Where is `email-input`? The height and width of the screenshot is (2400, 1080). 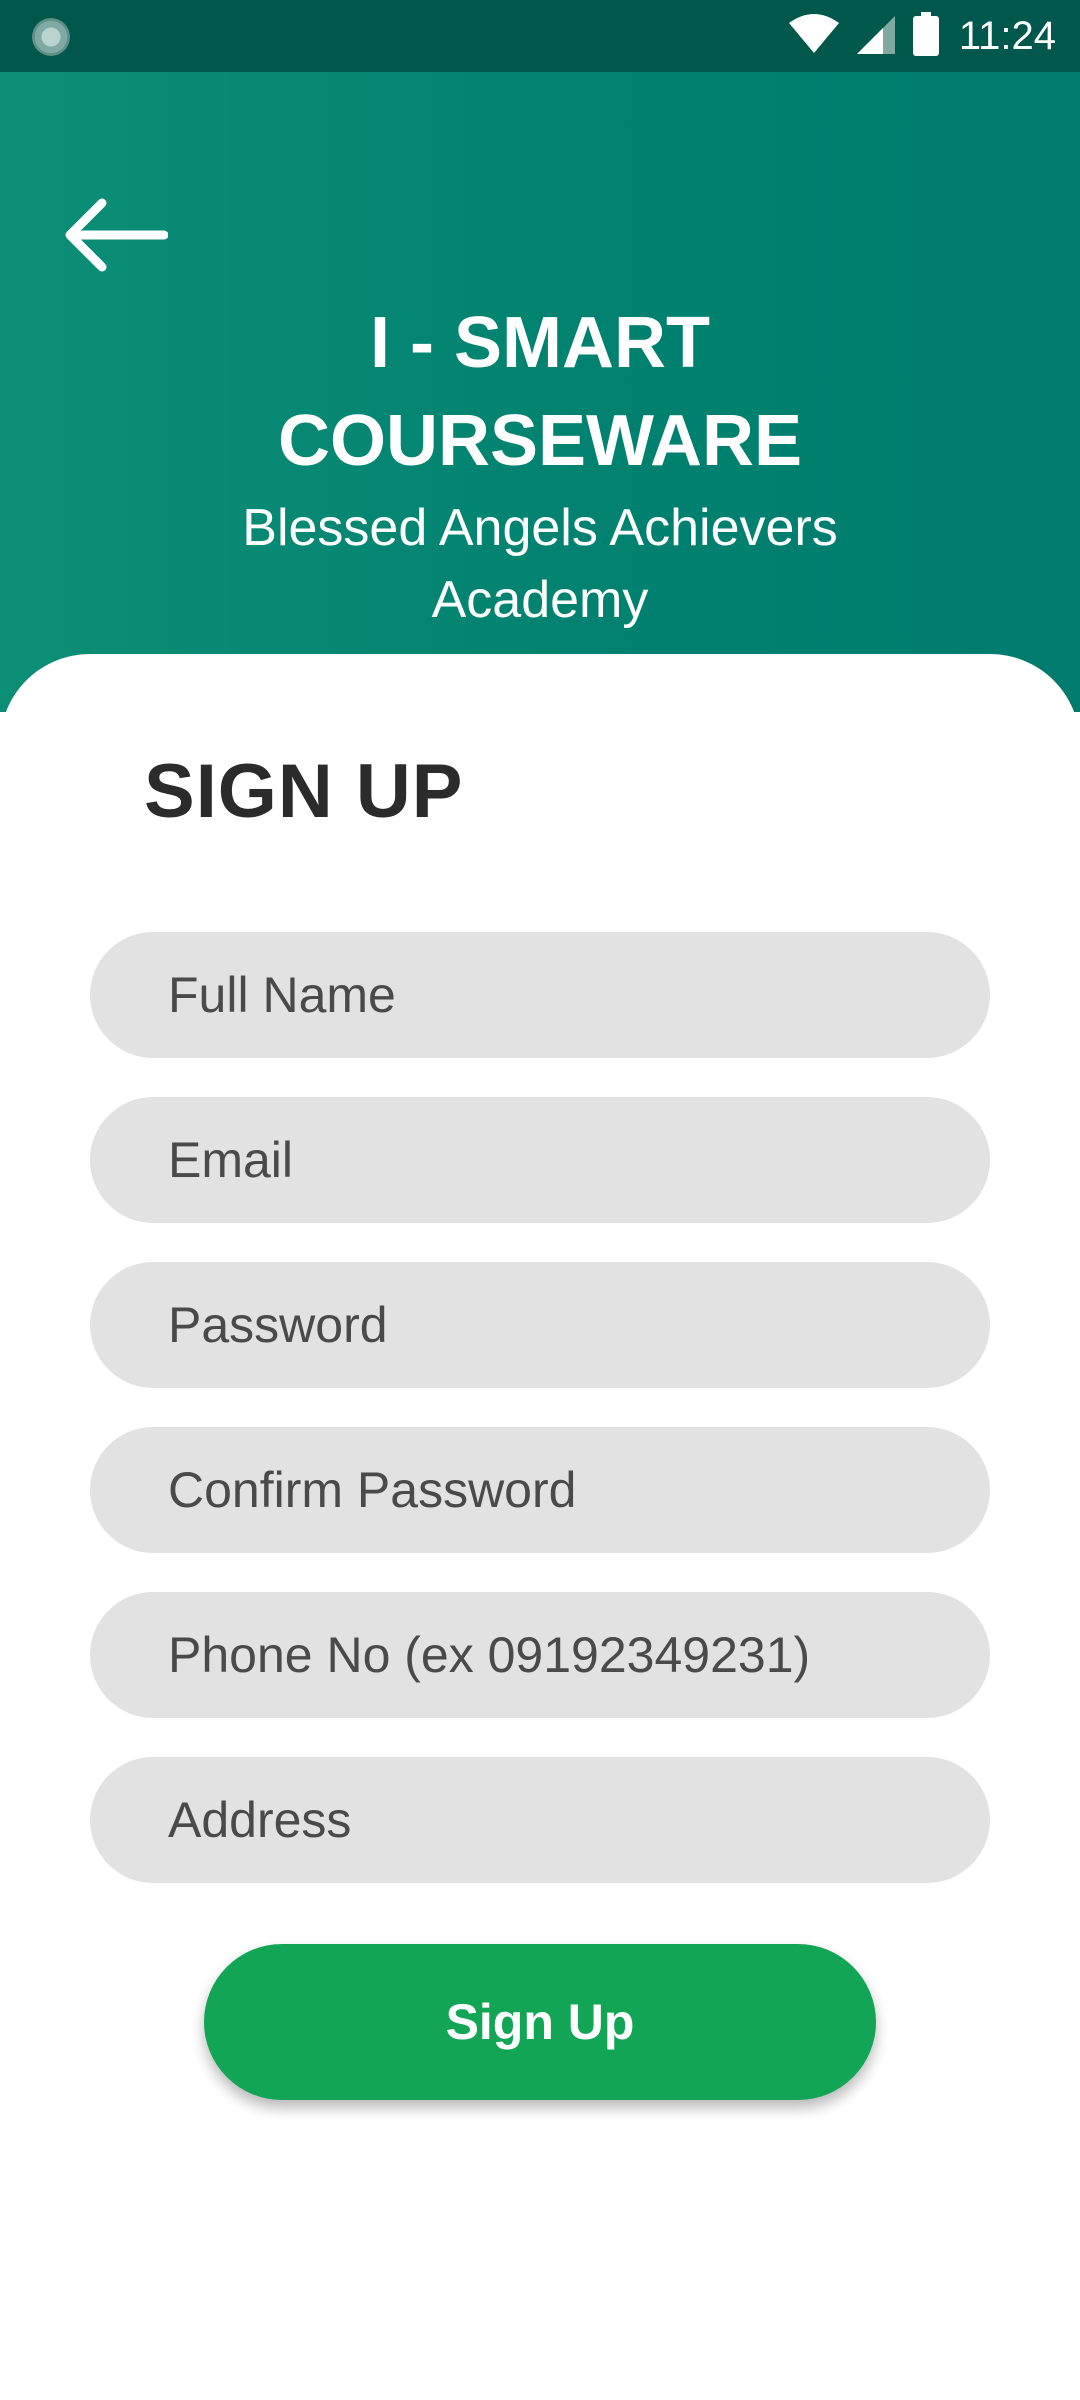 email-input is located at coordinates (540, 1160).